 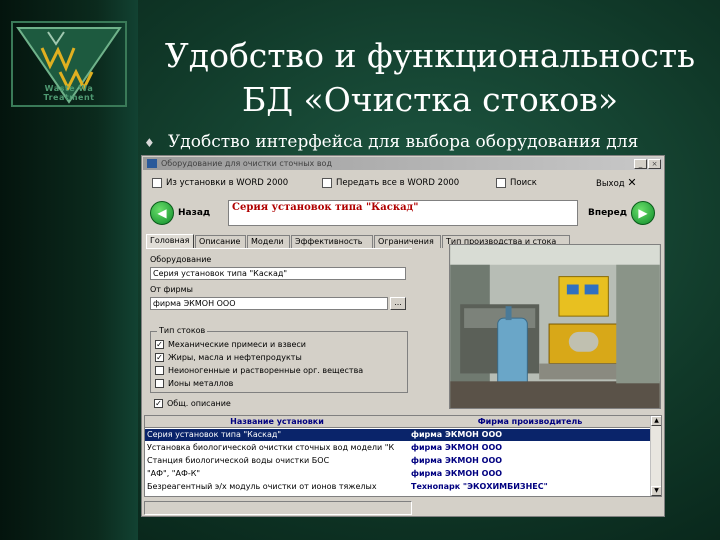 I want to click on current-series-display: Серия установок типа "Каскад", so click(x=403, y=213).